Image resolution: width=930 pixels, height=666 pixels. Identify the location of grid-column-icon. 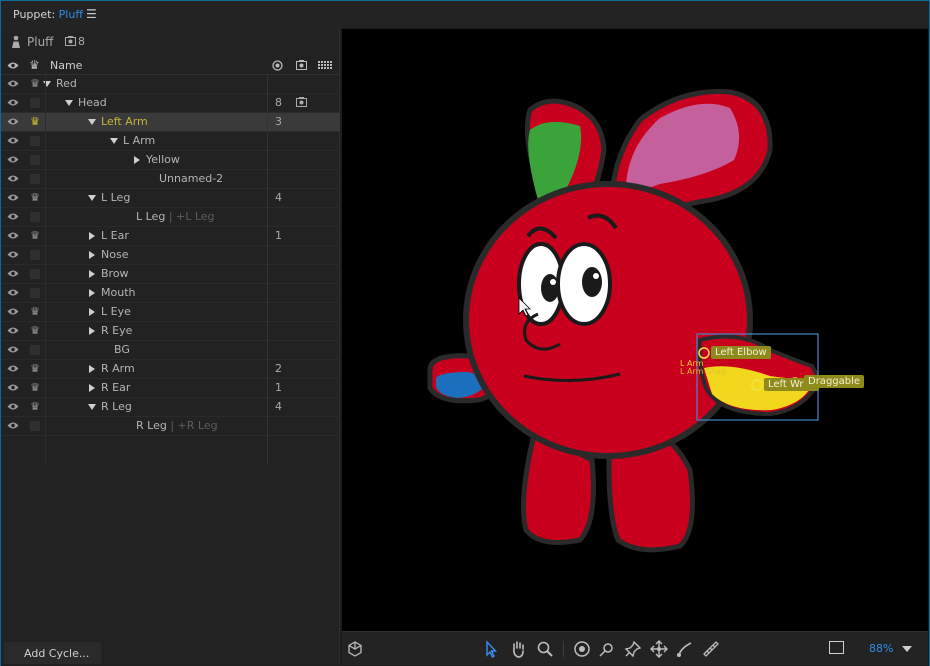
(325, 65).